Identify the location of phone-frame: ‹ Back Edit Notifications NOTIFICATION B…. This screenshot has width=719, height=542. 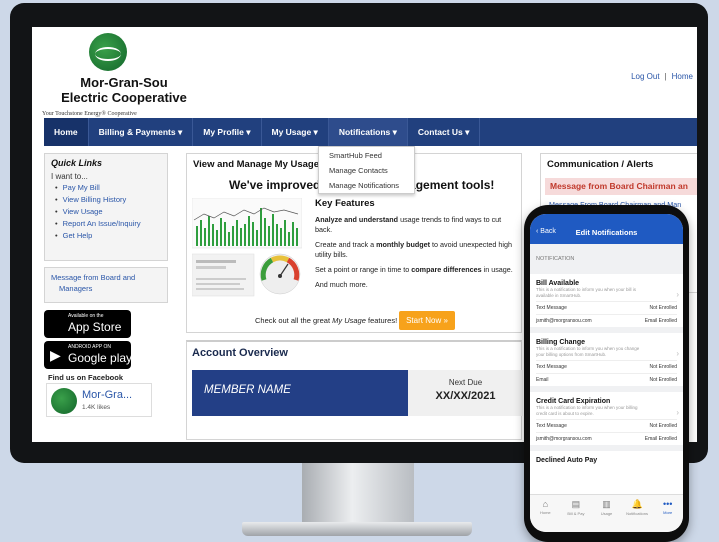
(606, 373).